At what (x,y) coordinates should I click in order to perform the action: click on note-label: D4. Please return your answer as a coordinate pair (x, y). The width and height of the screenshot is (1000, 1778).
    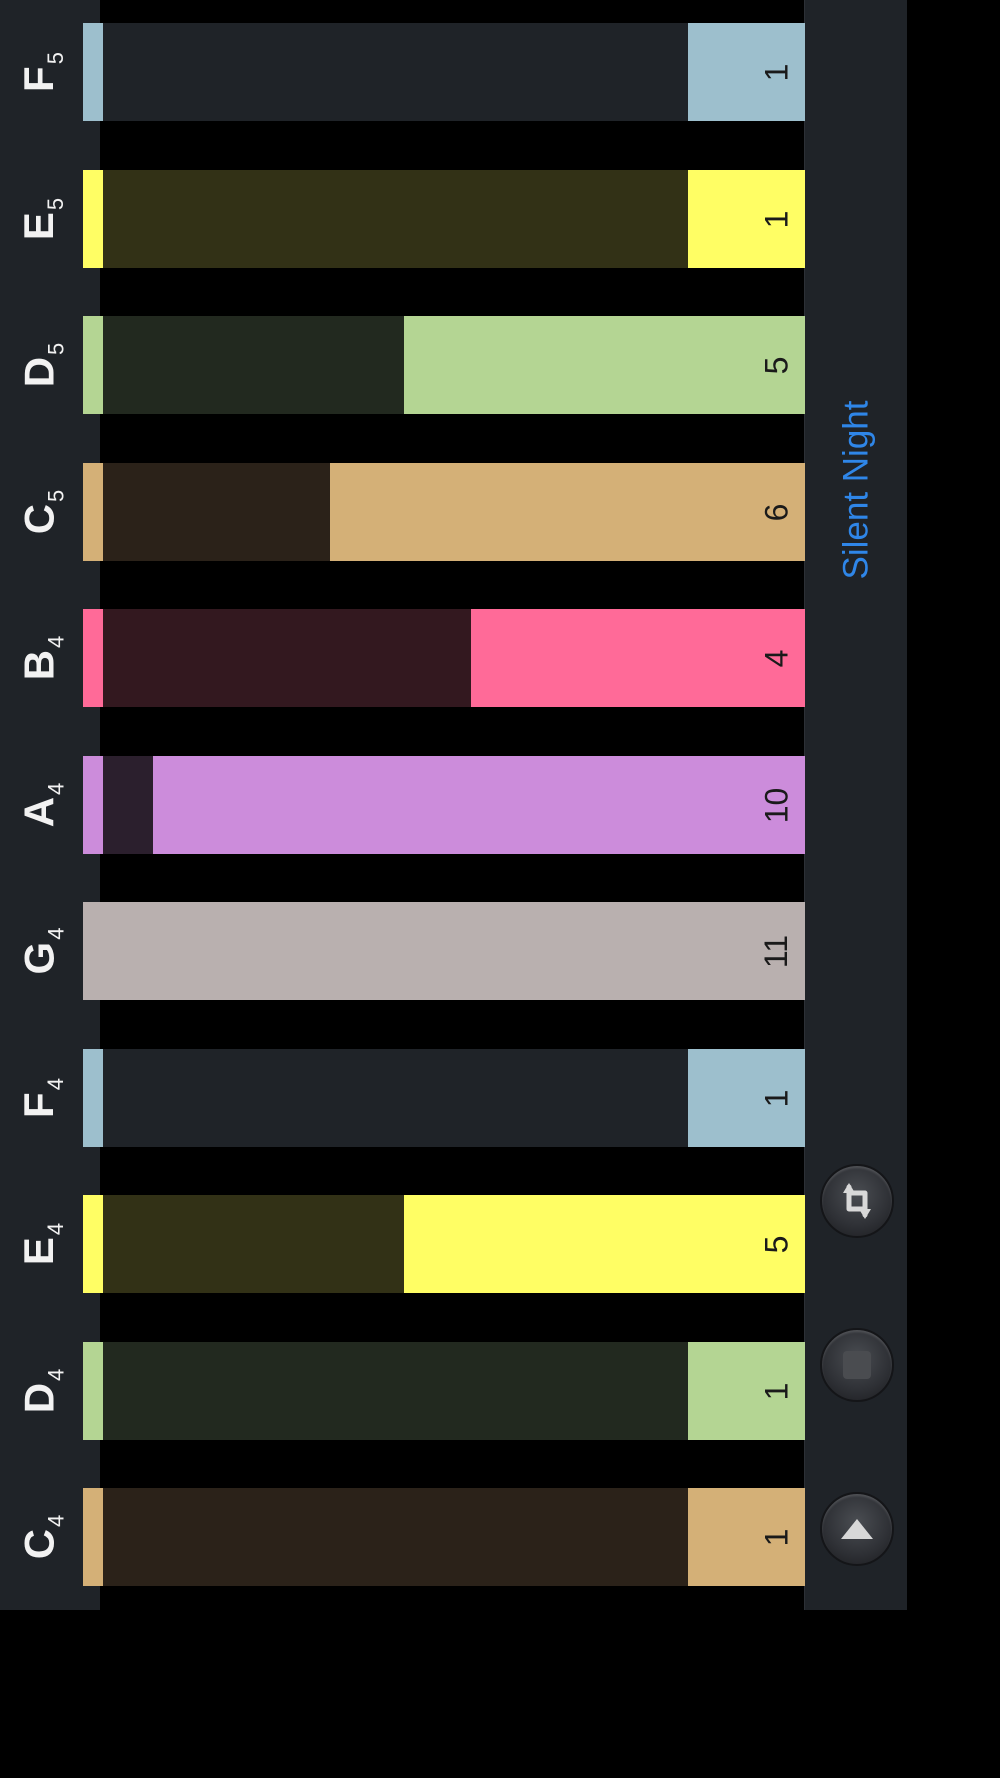
    Looking at the image, I should click on (39, 1391).